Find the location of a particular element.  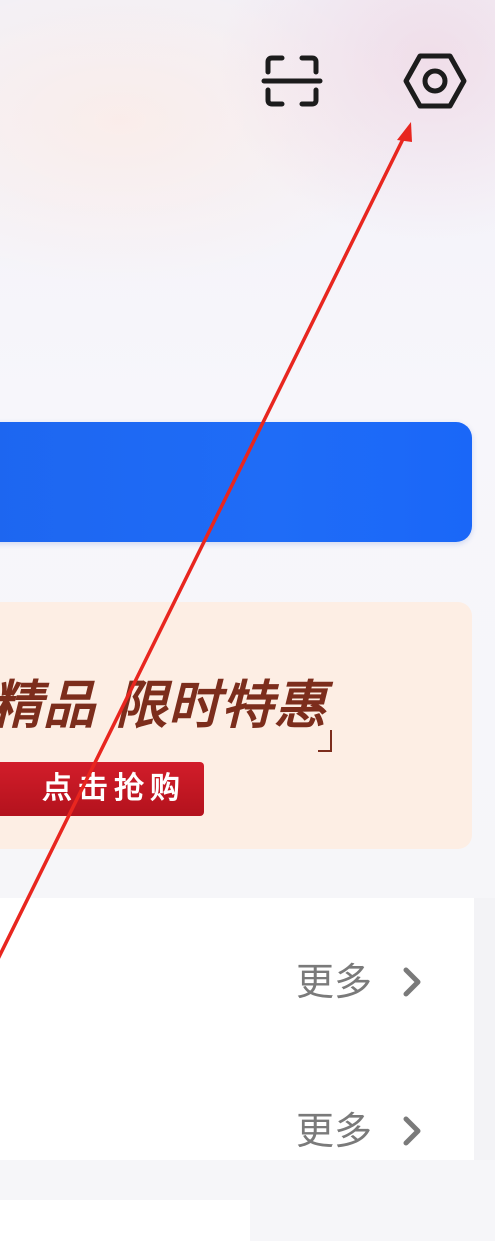

more-link-row-1: 更多 is located at coordinates (366, 982).